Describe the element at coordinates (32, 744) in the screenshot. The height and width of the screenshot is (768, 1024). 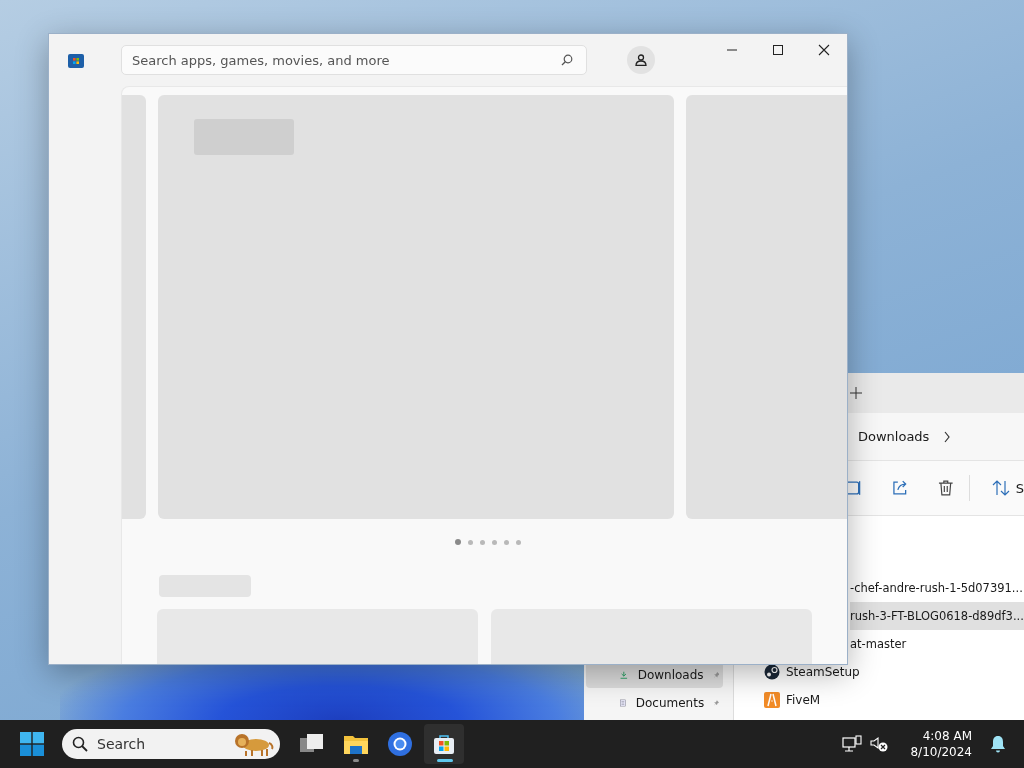
I see `start-button` at that location.